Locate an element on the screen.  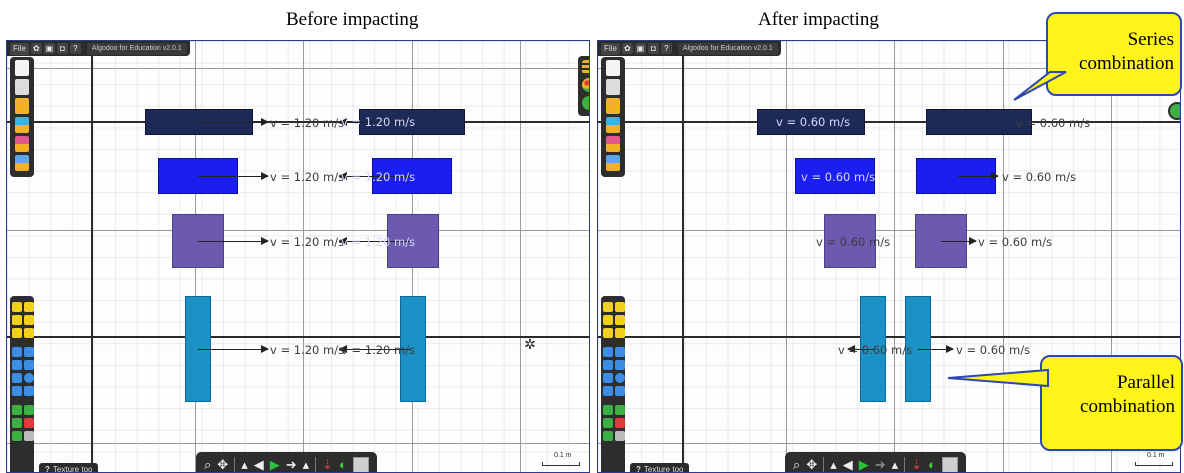
x-axis is located at coordinates (298, 337).